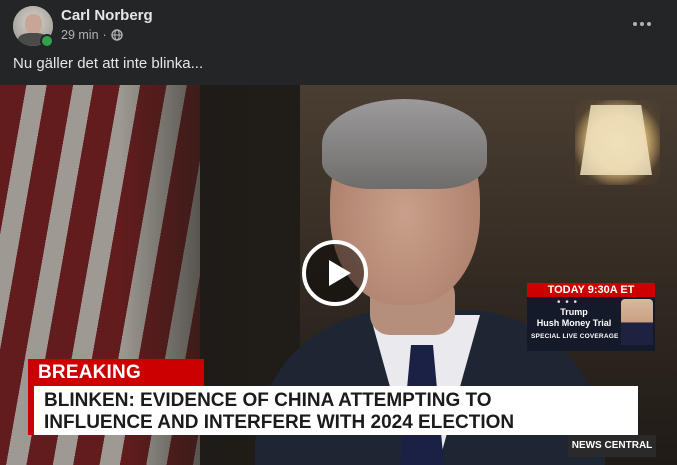 This screenshot has width=677, height=465. What do you see at coordinates (117, 35) in the screenshot?
I see `globe-icon` at bounding box center [117, 35].